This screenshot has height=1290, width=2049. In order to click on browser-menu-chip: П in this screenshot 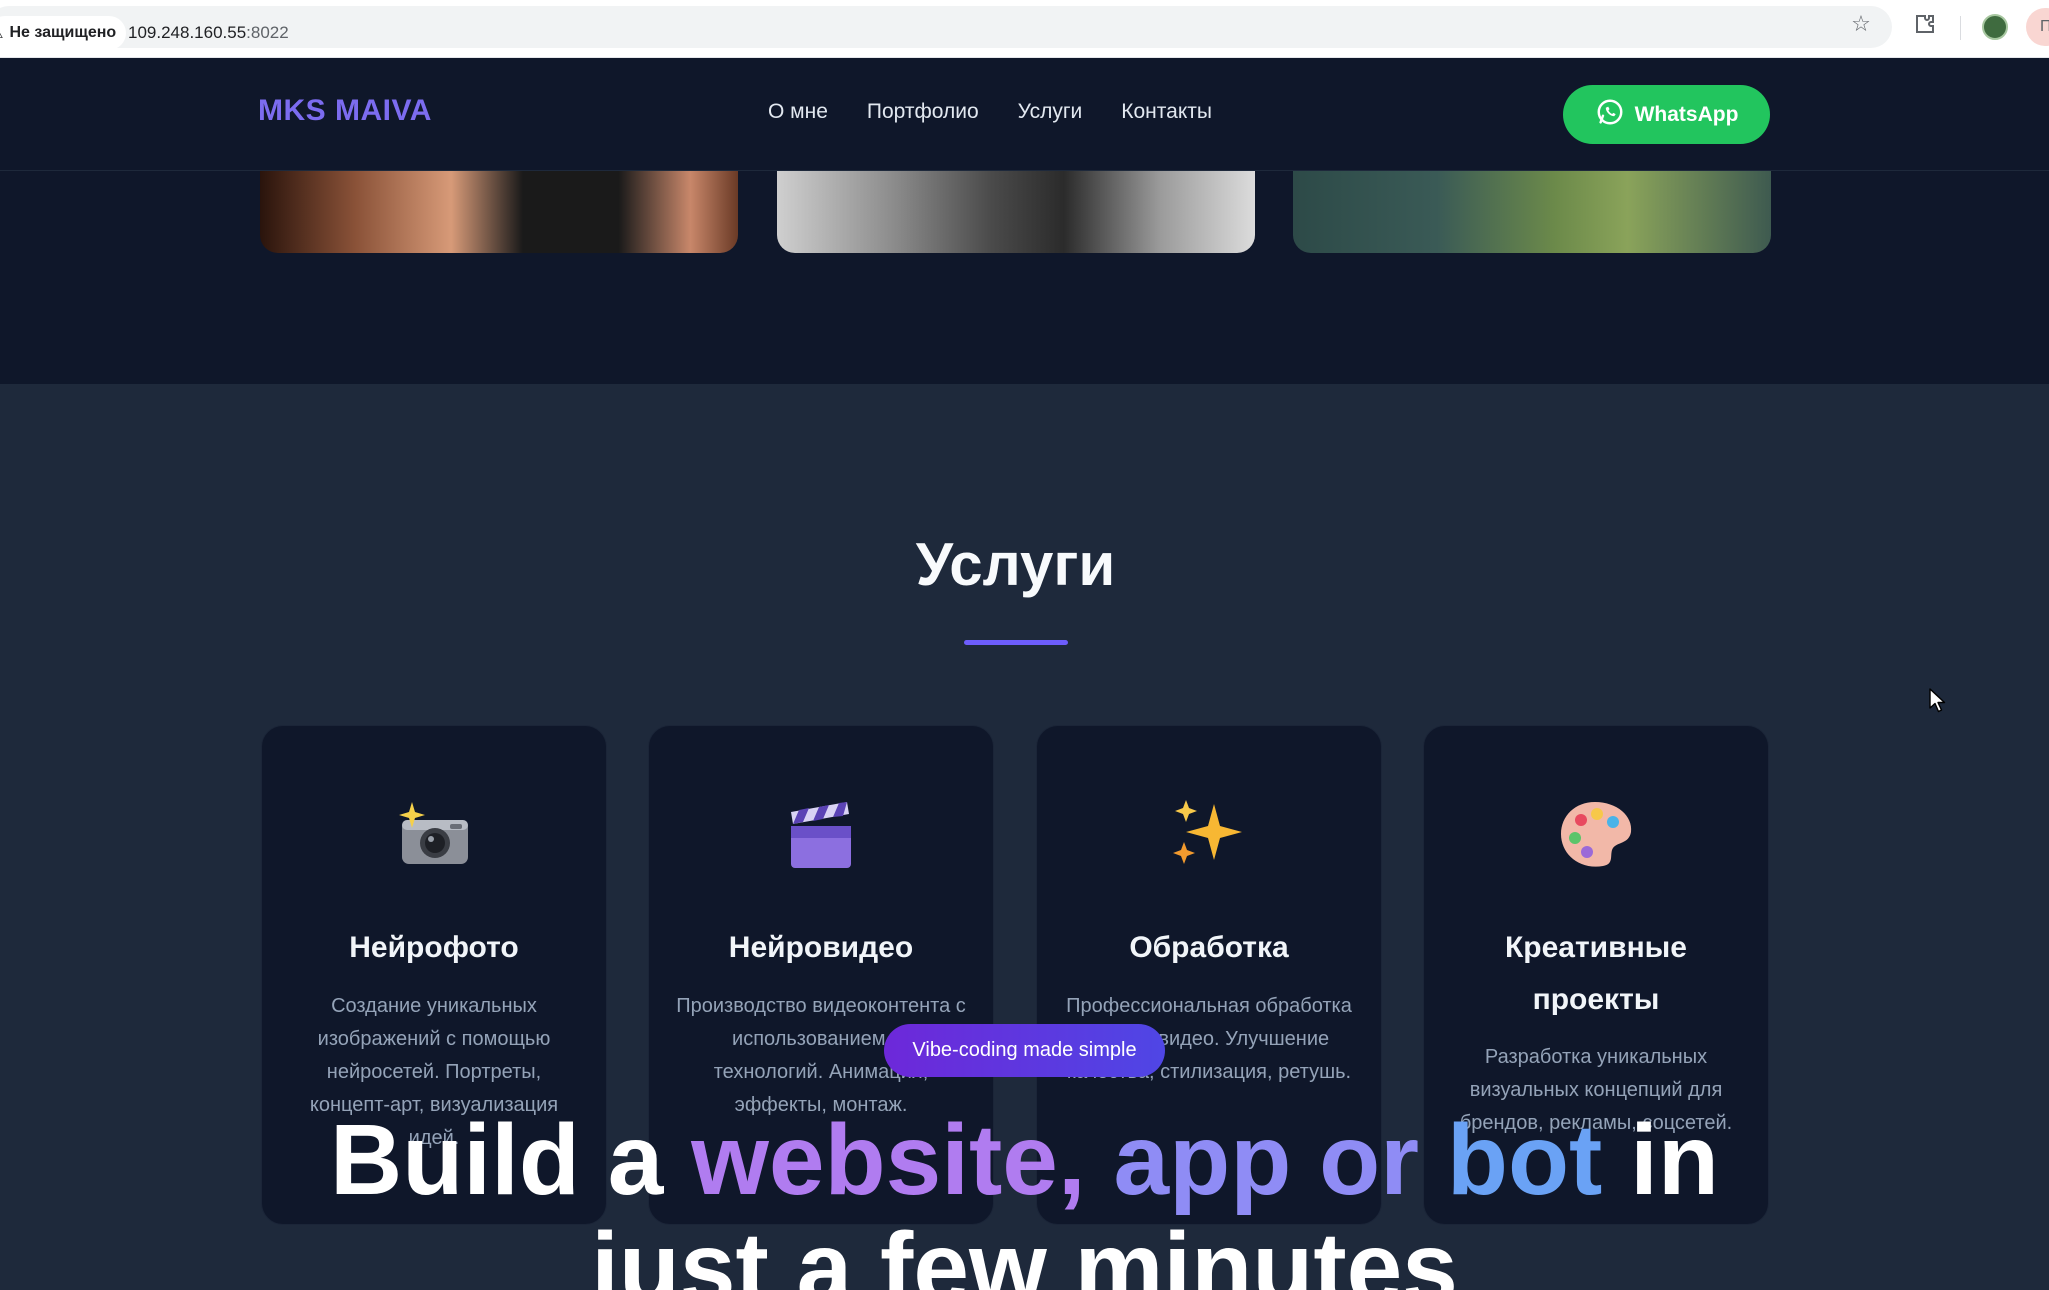, I will do `click(2037, 27)`.